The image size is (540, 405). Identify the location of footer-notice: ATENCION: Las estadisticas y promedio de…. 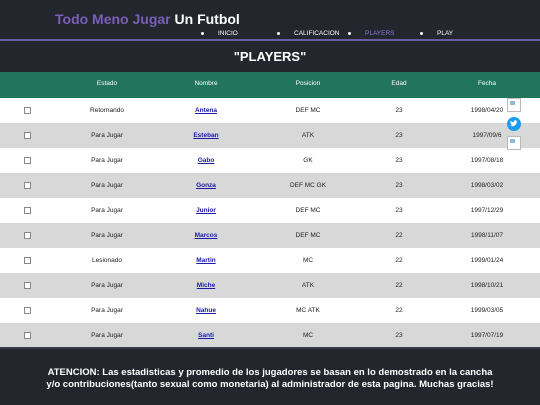
(270, 378).